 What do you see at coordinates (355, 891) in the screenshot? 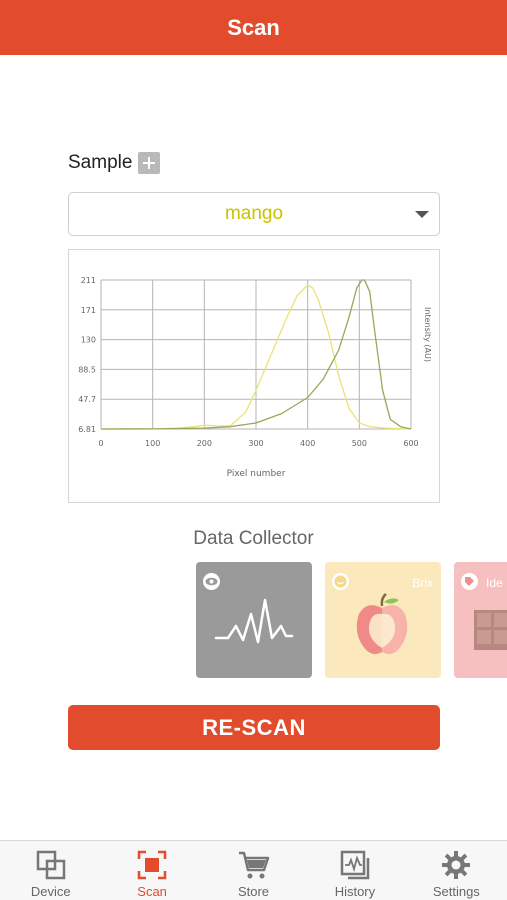
I see `nav-label: History` at bounding box center [355, 891].